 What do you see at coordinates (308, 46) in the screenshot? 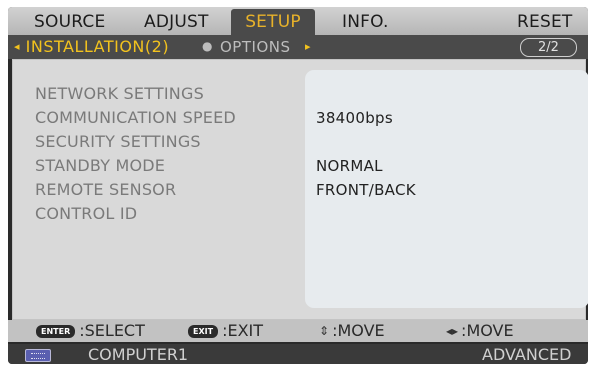
I see `right-arrow-icon: ▸` at bounding box center [308, 46].